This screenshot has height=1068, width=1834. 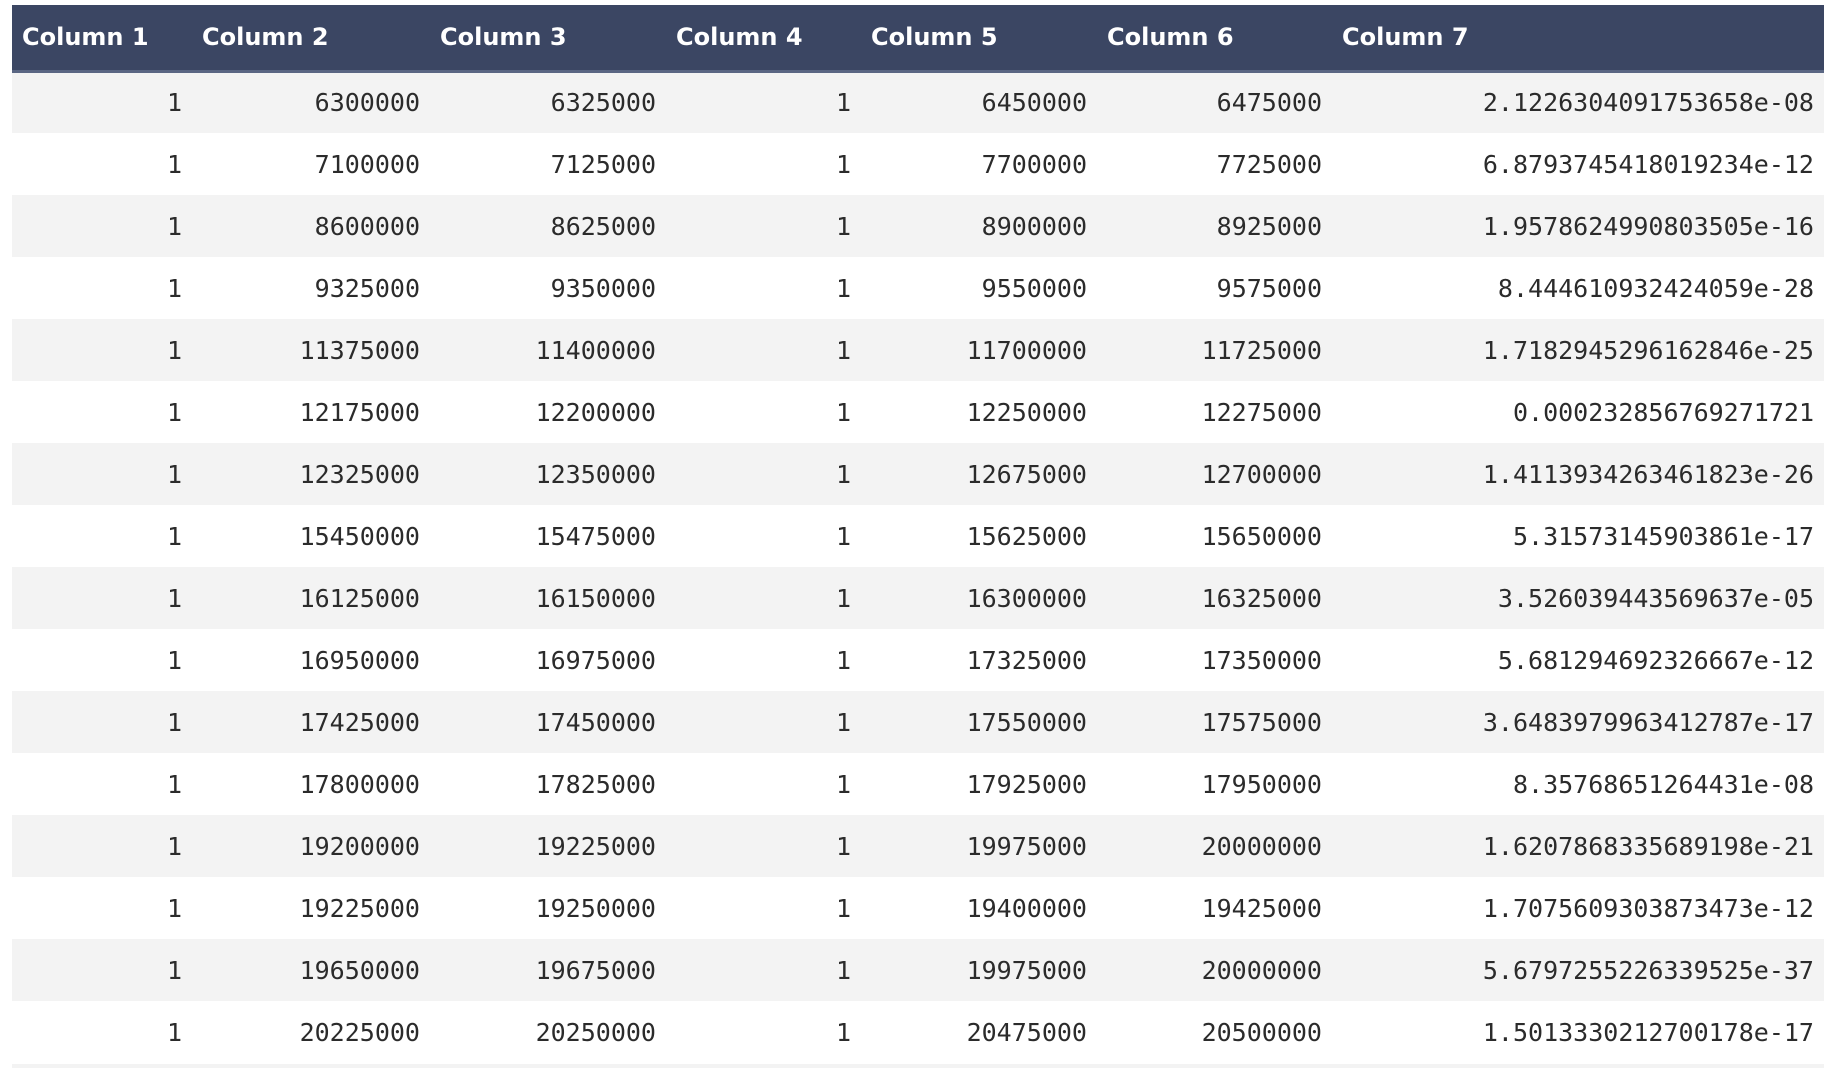 What do you see at coordinates (359, 784) in the screenshot?
I see `table-cell-col-2: 17800000` at bounding box center [359, 784].